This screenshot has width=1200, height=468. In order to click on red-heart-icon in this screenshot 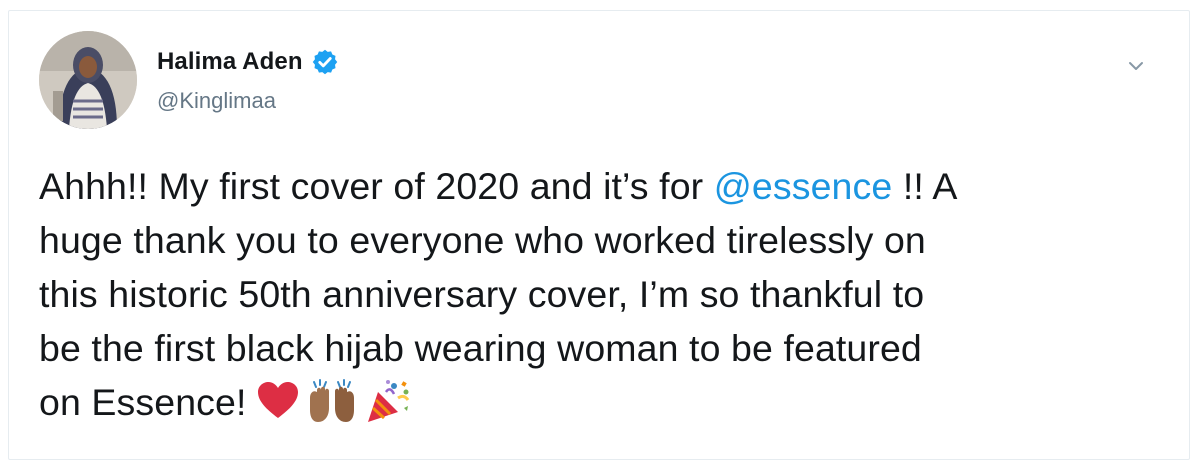, I will do `click(278, 400)`.